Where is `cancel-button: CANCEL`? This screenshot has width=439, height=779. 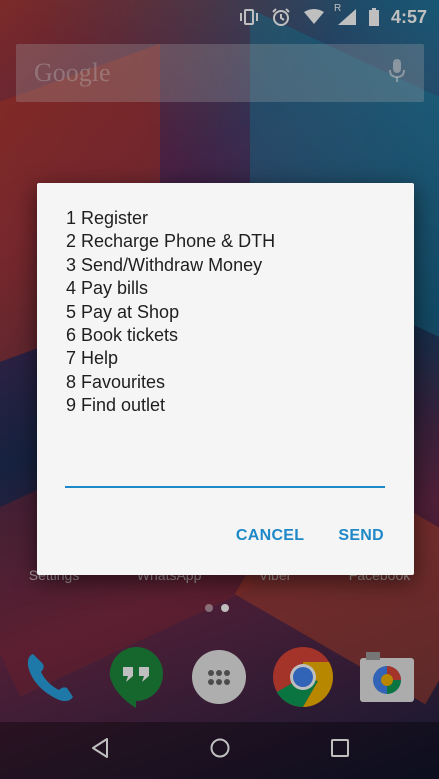
cancel-button: CANCEL is located at coordinates (270, 536).